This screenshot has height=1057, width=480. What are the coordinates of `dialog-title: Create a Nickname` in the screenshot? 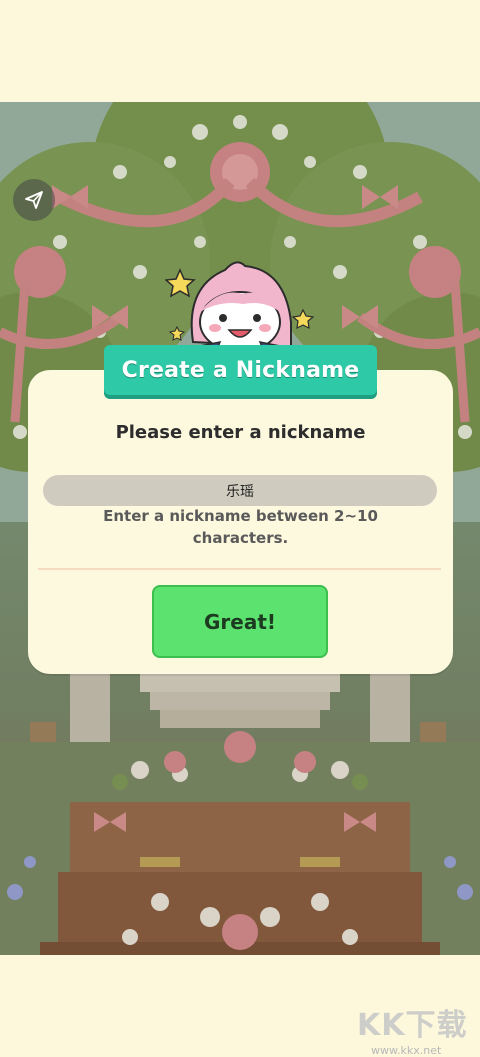 It's located at (240, 370).